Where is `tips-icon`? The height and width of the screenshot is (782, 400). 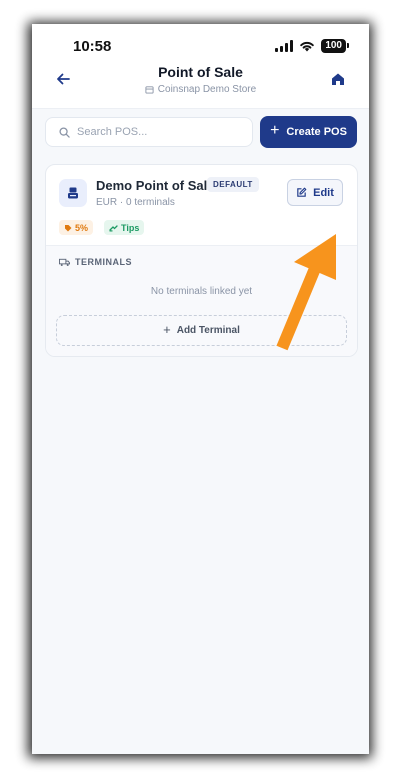 tips-icon is located at coordinates (113, 227).